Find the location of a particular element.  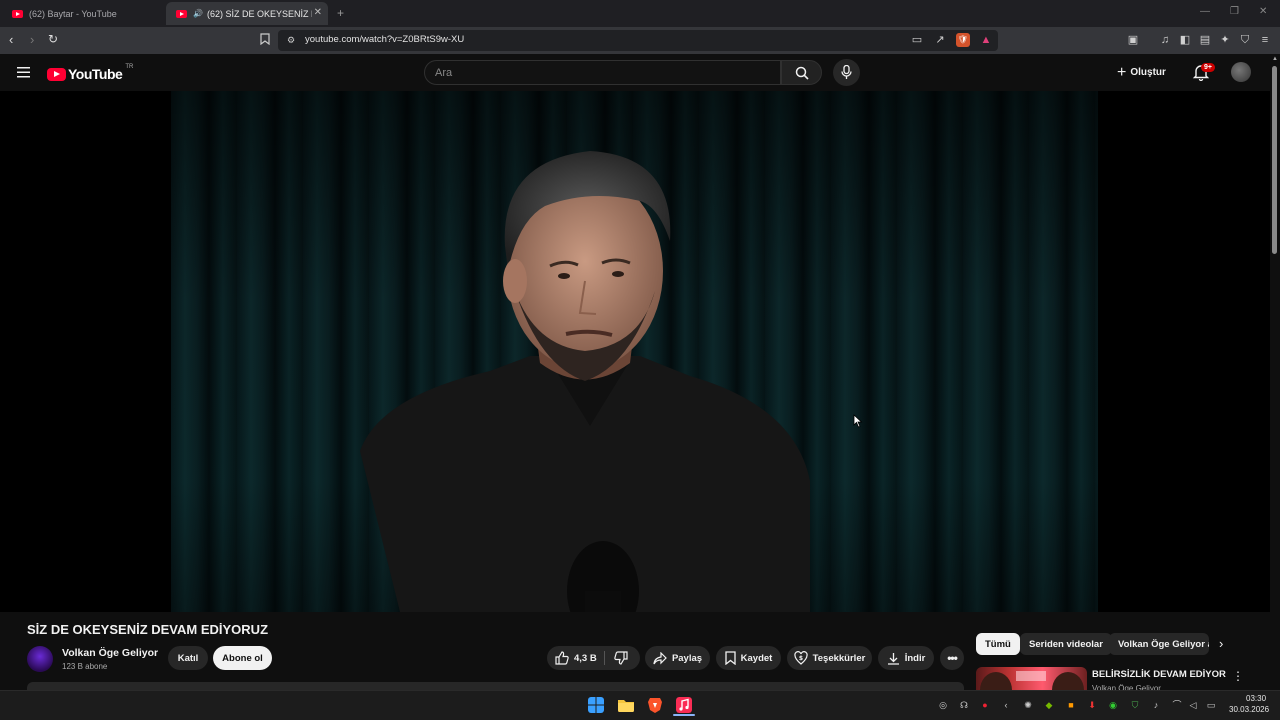

screenshot-icon: ▣ is located at coordinates (1133, 40).